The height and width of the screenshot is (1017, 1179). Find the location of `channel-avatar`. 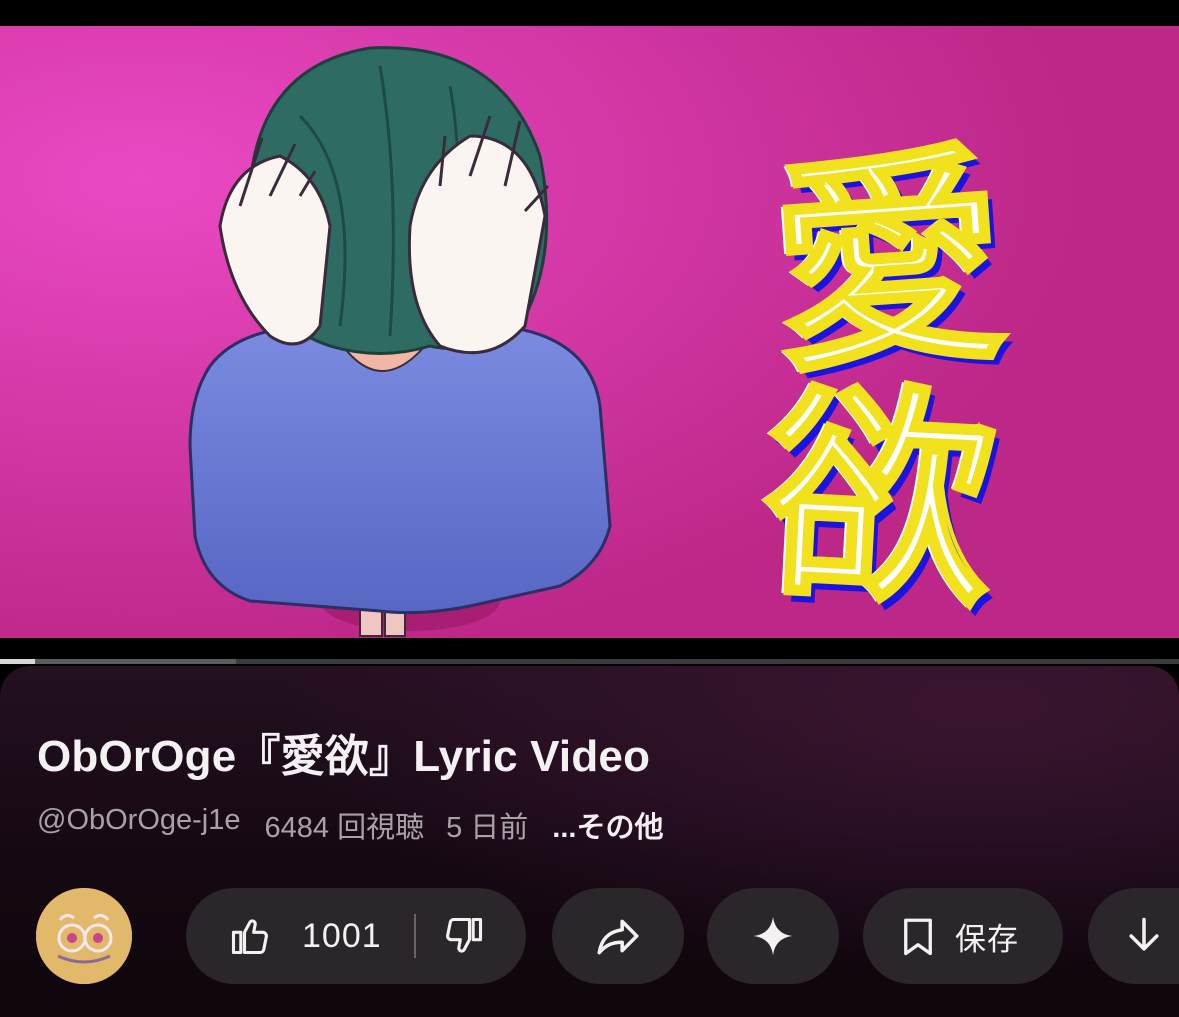

channel-avatar is located at coordinates (84, 936).